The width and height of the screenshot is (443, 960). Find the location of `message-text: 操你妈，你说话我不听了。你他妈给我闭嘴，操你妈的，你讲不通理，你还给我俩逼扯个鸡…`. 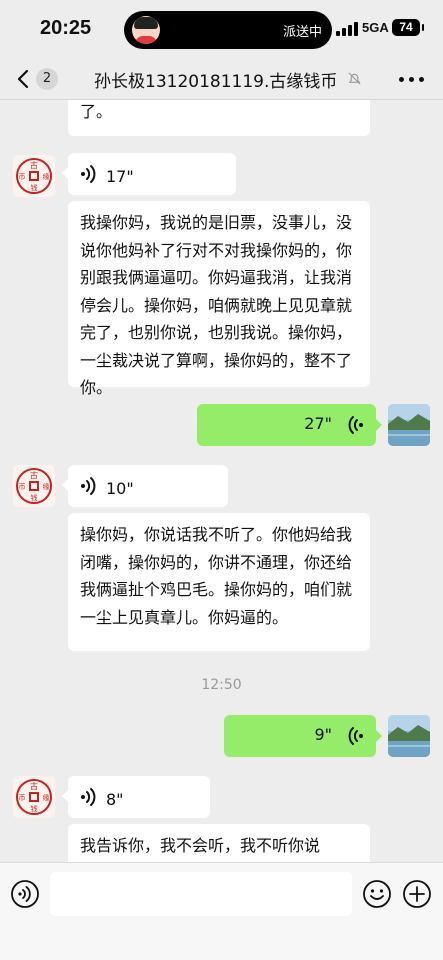

message-text: 操你妈，你说话我不听了。你他妈给我闭嘴，操你妈的，你讲不通理，你还给我俩逼扯个鸡… is located at coordinates (216, 576).